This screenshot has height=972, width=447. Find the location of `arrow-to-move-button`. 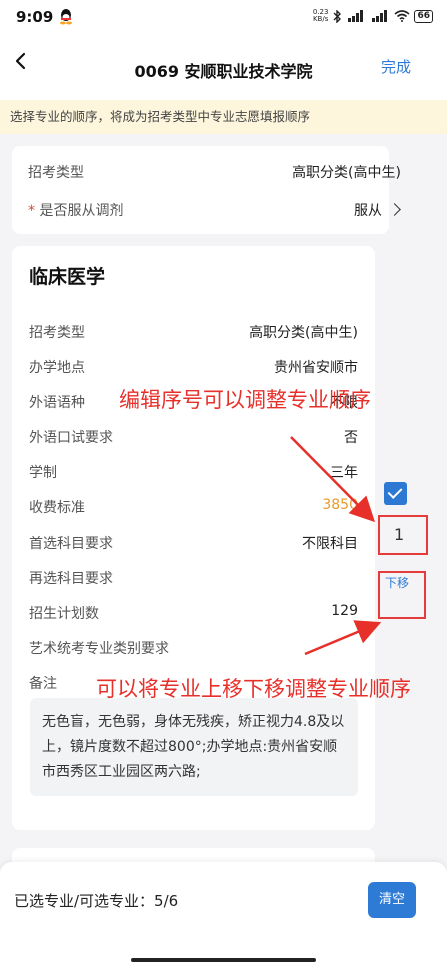

arrow-to-move-button is located at coordinates (343, 638).